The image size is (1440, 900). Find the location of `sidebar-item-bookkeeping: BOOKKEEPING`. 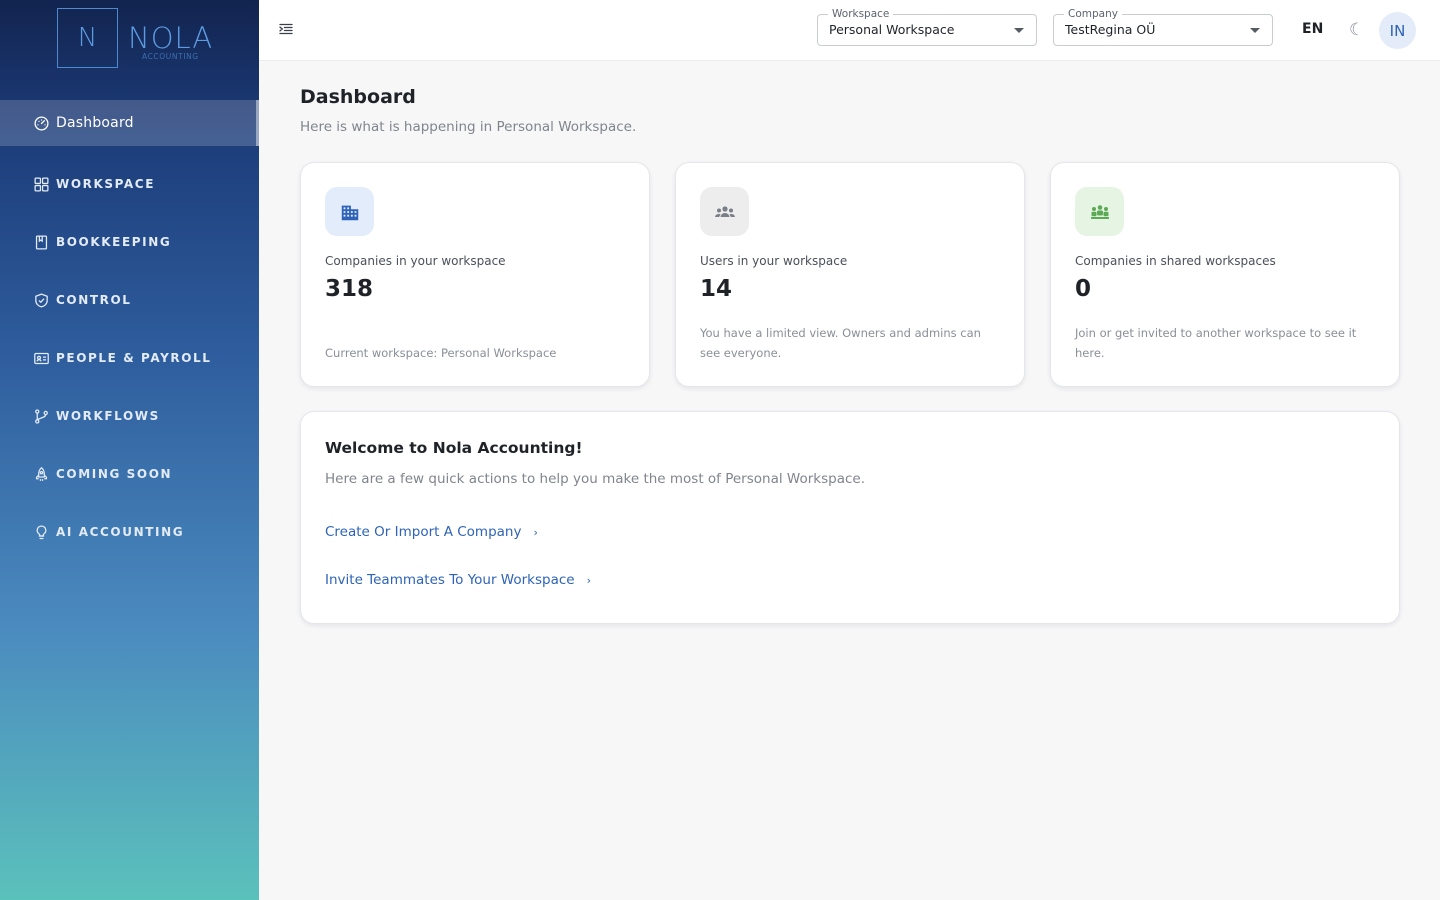

sidebar-item-bookkeeping: BOOKKEEPING is located at coordinates (129, 242).